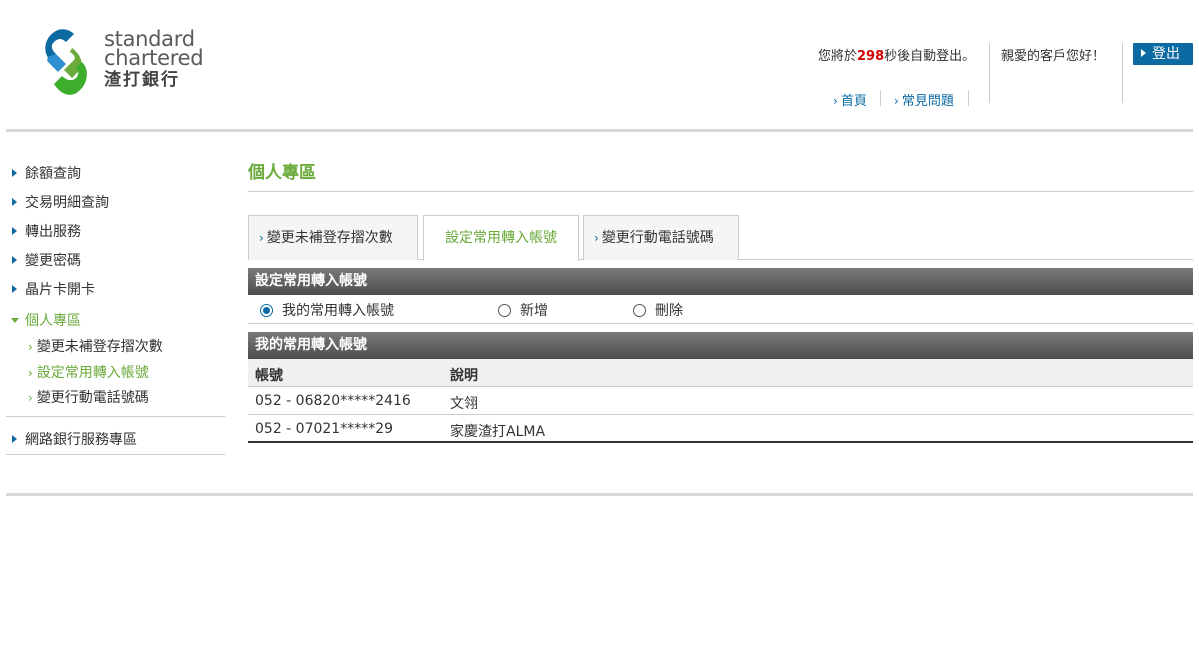 This screenshot has height=648, width=1199. I want to click on tab-bar: › 變更未補登存摺次數 設定常用轉入帳號 › 變更行動電話號碼, so click(720, 238).